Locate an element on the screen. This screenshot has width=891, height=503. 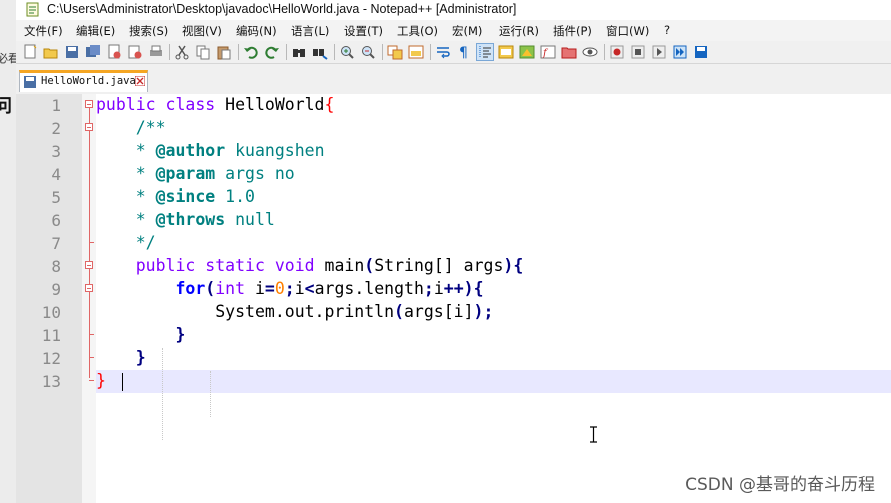
code-line: */ is located at coordinates (145, 242).